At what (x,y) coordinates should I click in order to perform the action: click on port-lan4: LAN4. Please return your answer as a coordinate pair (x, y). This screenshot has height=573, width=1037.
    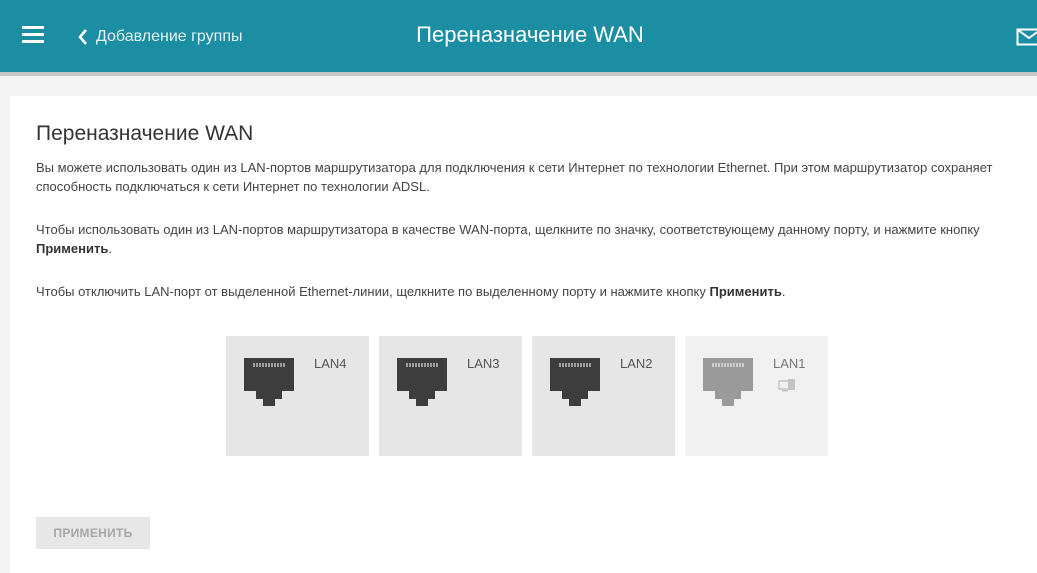
    Looking at the image, I should click on (297, 396).